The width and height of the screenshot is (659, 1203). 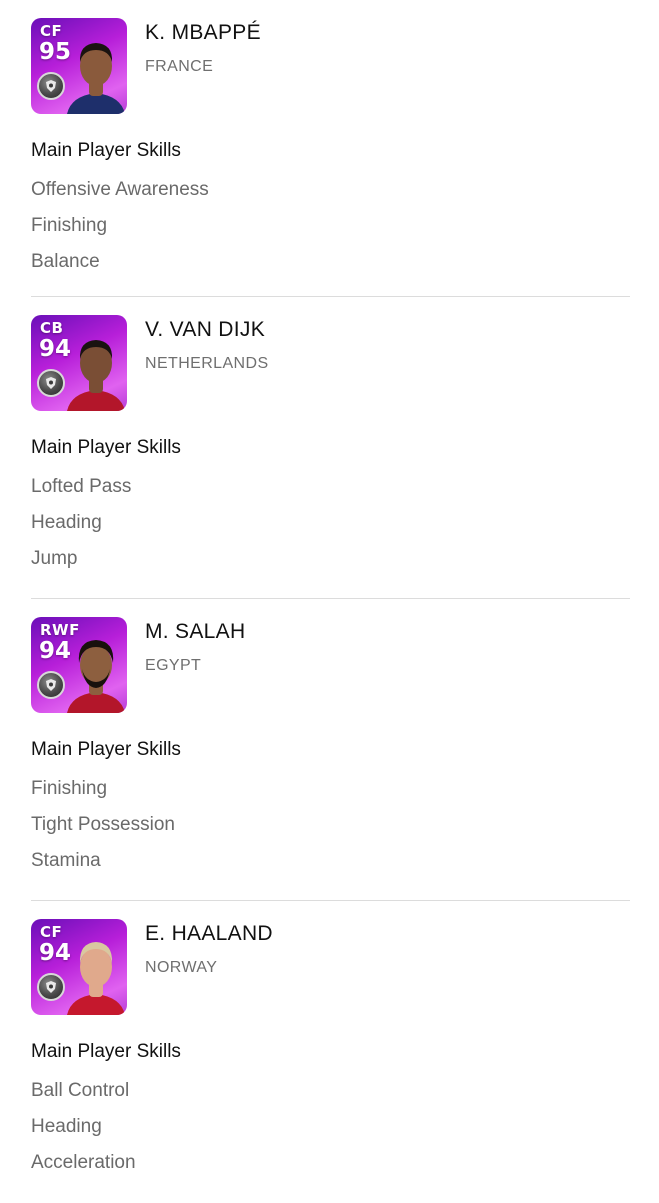 What do you see at coordinates (173, 665) in the screenshot?
I see `player-country: EGYPT` at bounding box center [173, 665].